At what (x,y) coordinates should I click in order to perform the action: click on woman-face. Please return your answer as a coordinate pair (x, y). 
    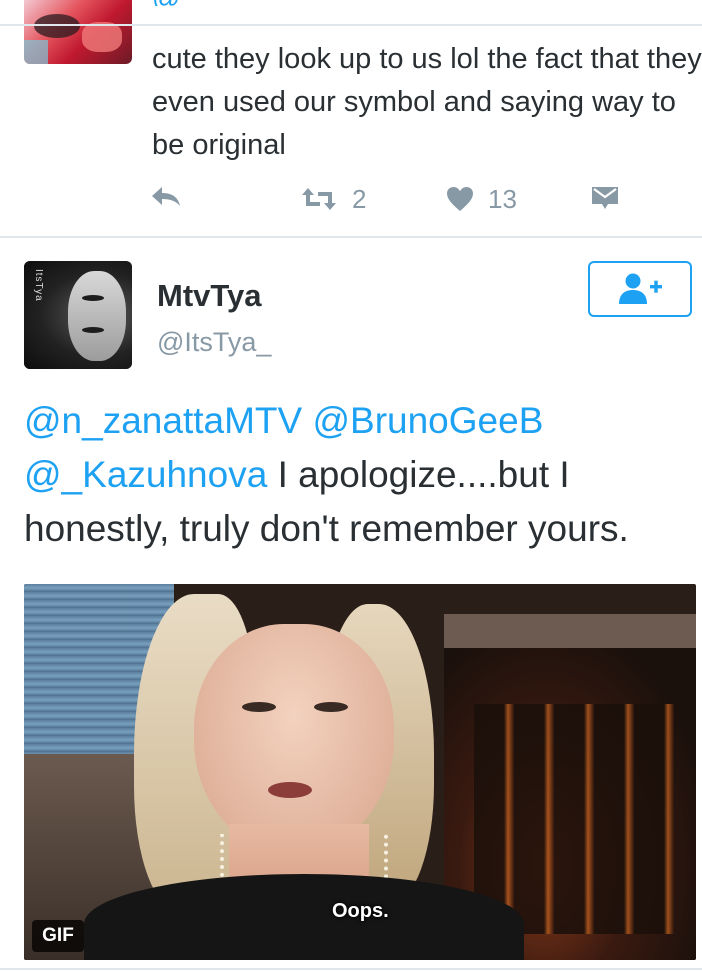
    Looking at the image, I should click on (294, 739).